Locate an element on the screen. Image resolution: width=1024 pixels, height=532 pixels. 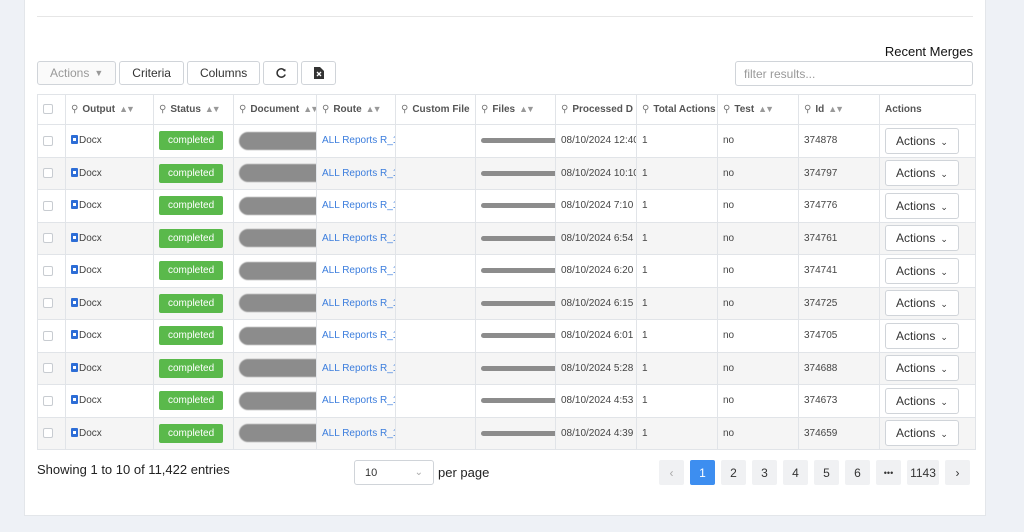
select-all-checkbox is located at coordinates (48, 109).